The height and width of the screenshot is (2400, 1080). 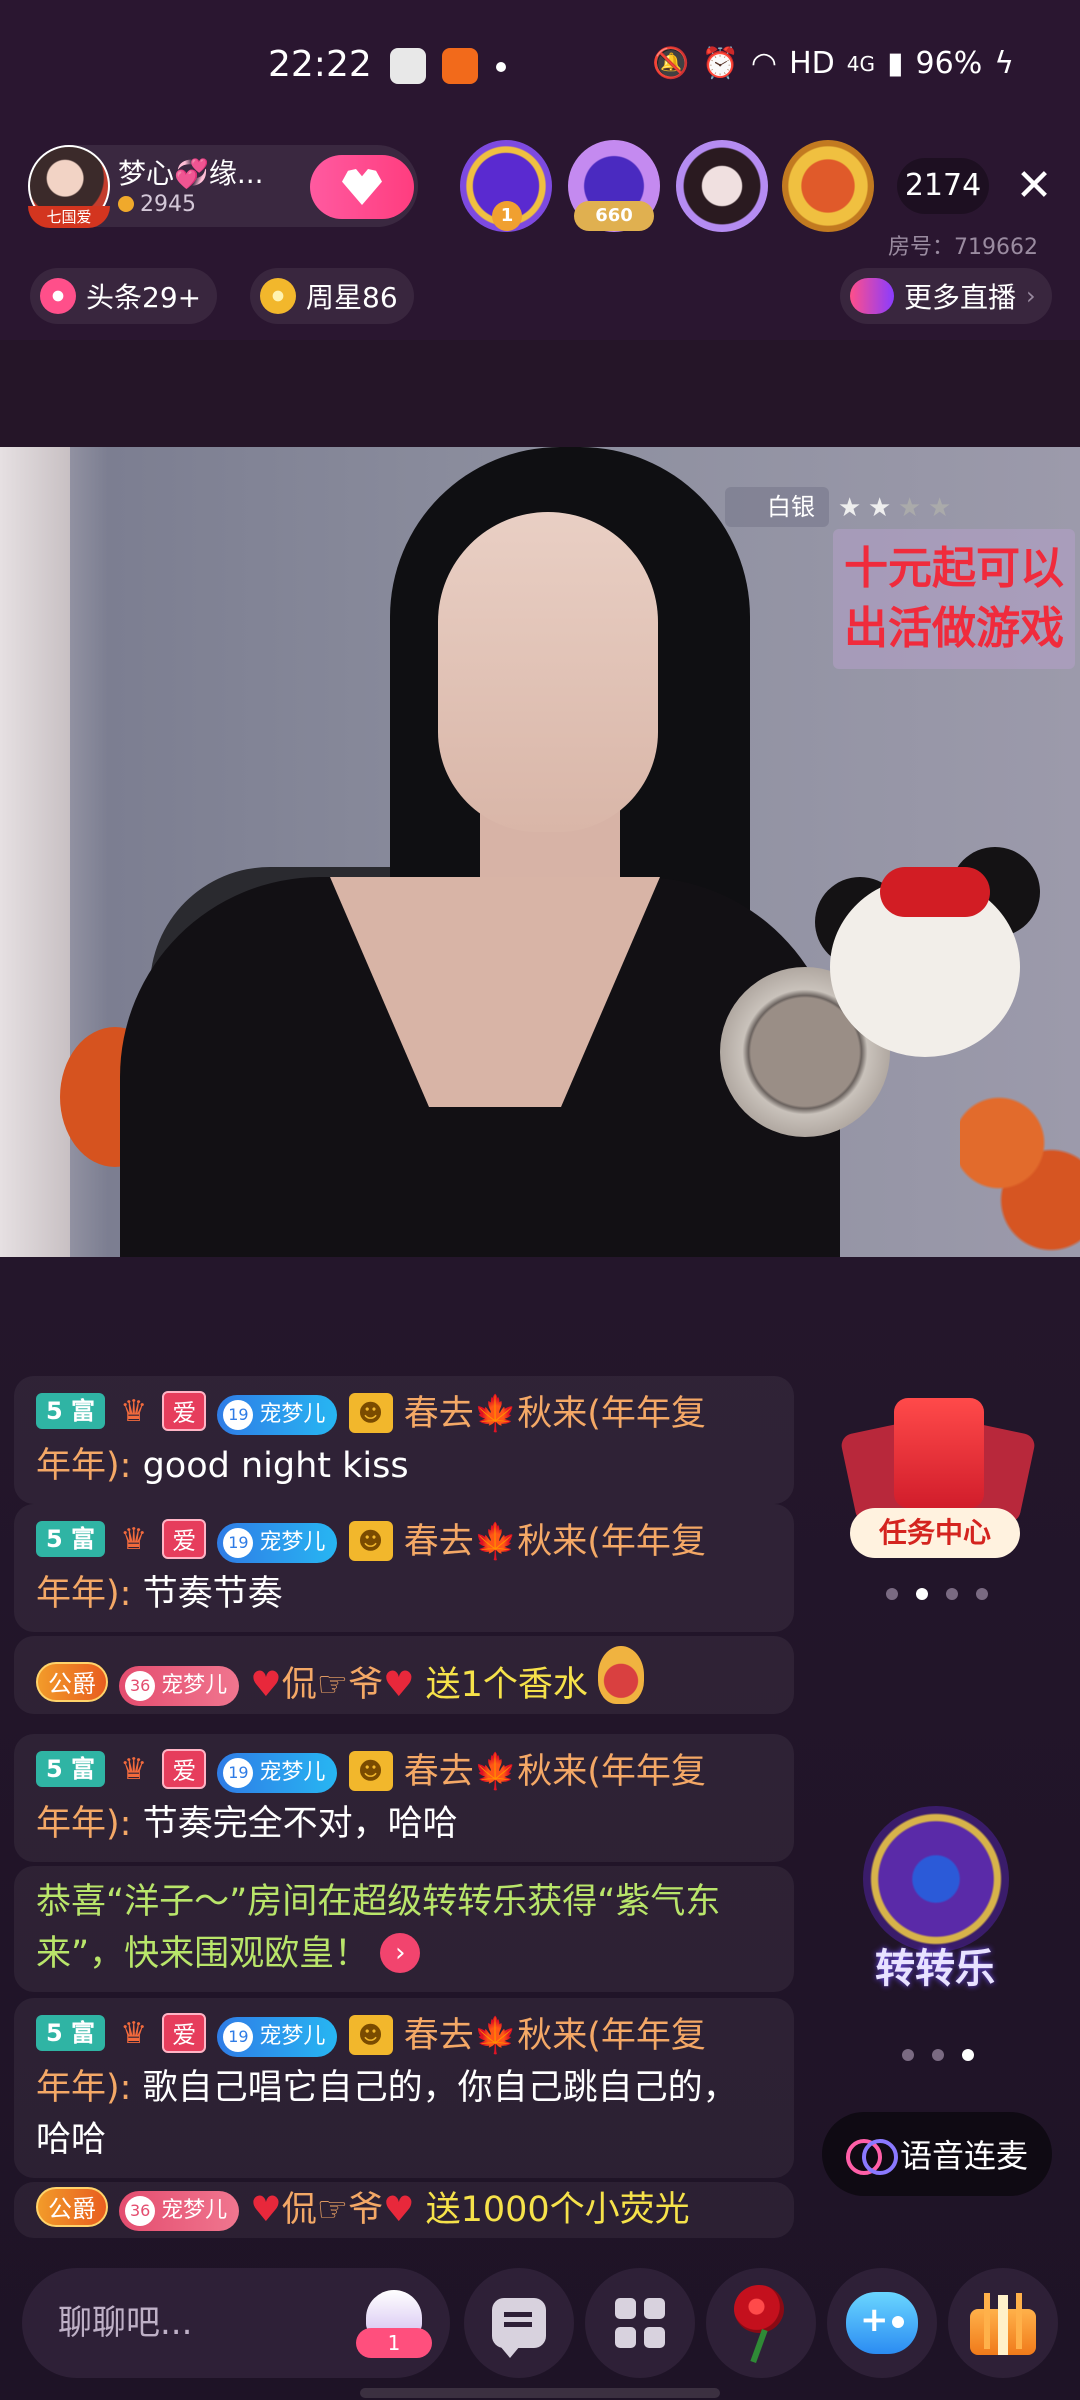 I want to click on headline-pill: 头条29+, so click(x=124, y=296).